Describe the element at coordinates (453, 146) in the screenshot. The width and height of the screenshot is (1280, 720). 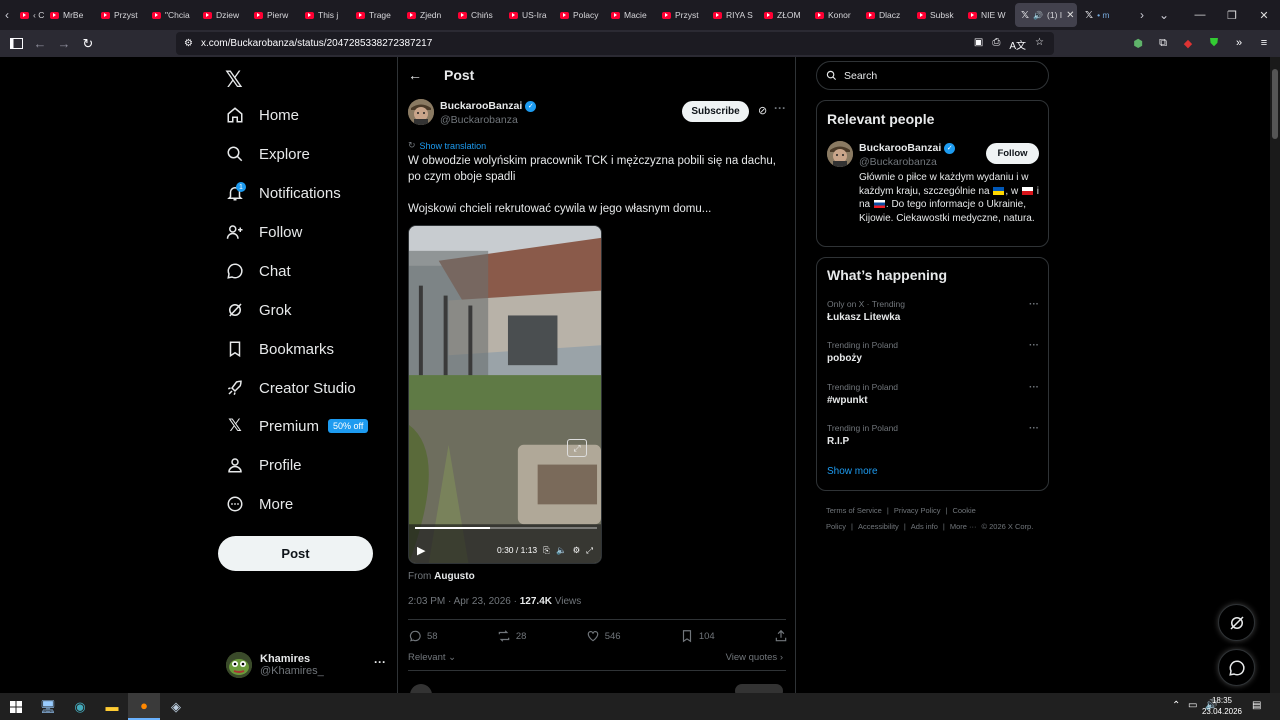
I see `show-translation-label: Show translation` at that location.